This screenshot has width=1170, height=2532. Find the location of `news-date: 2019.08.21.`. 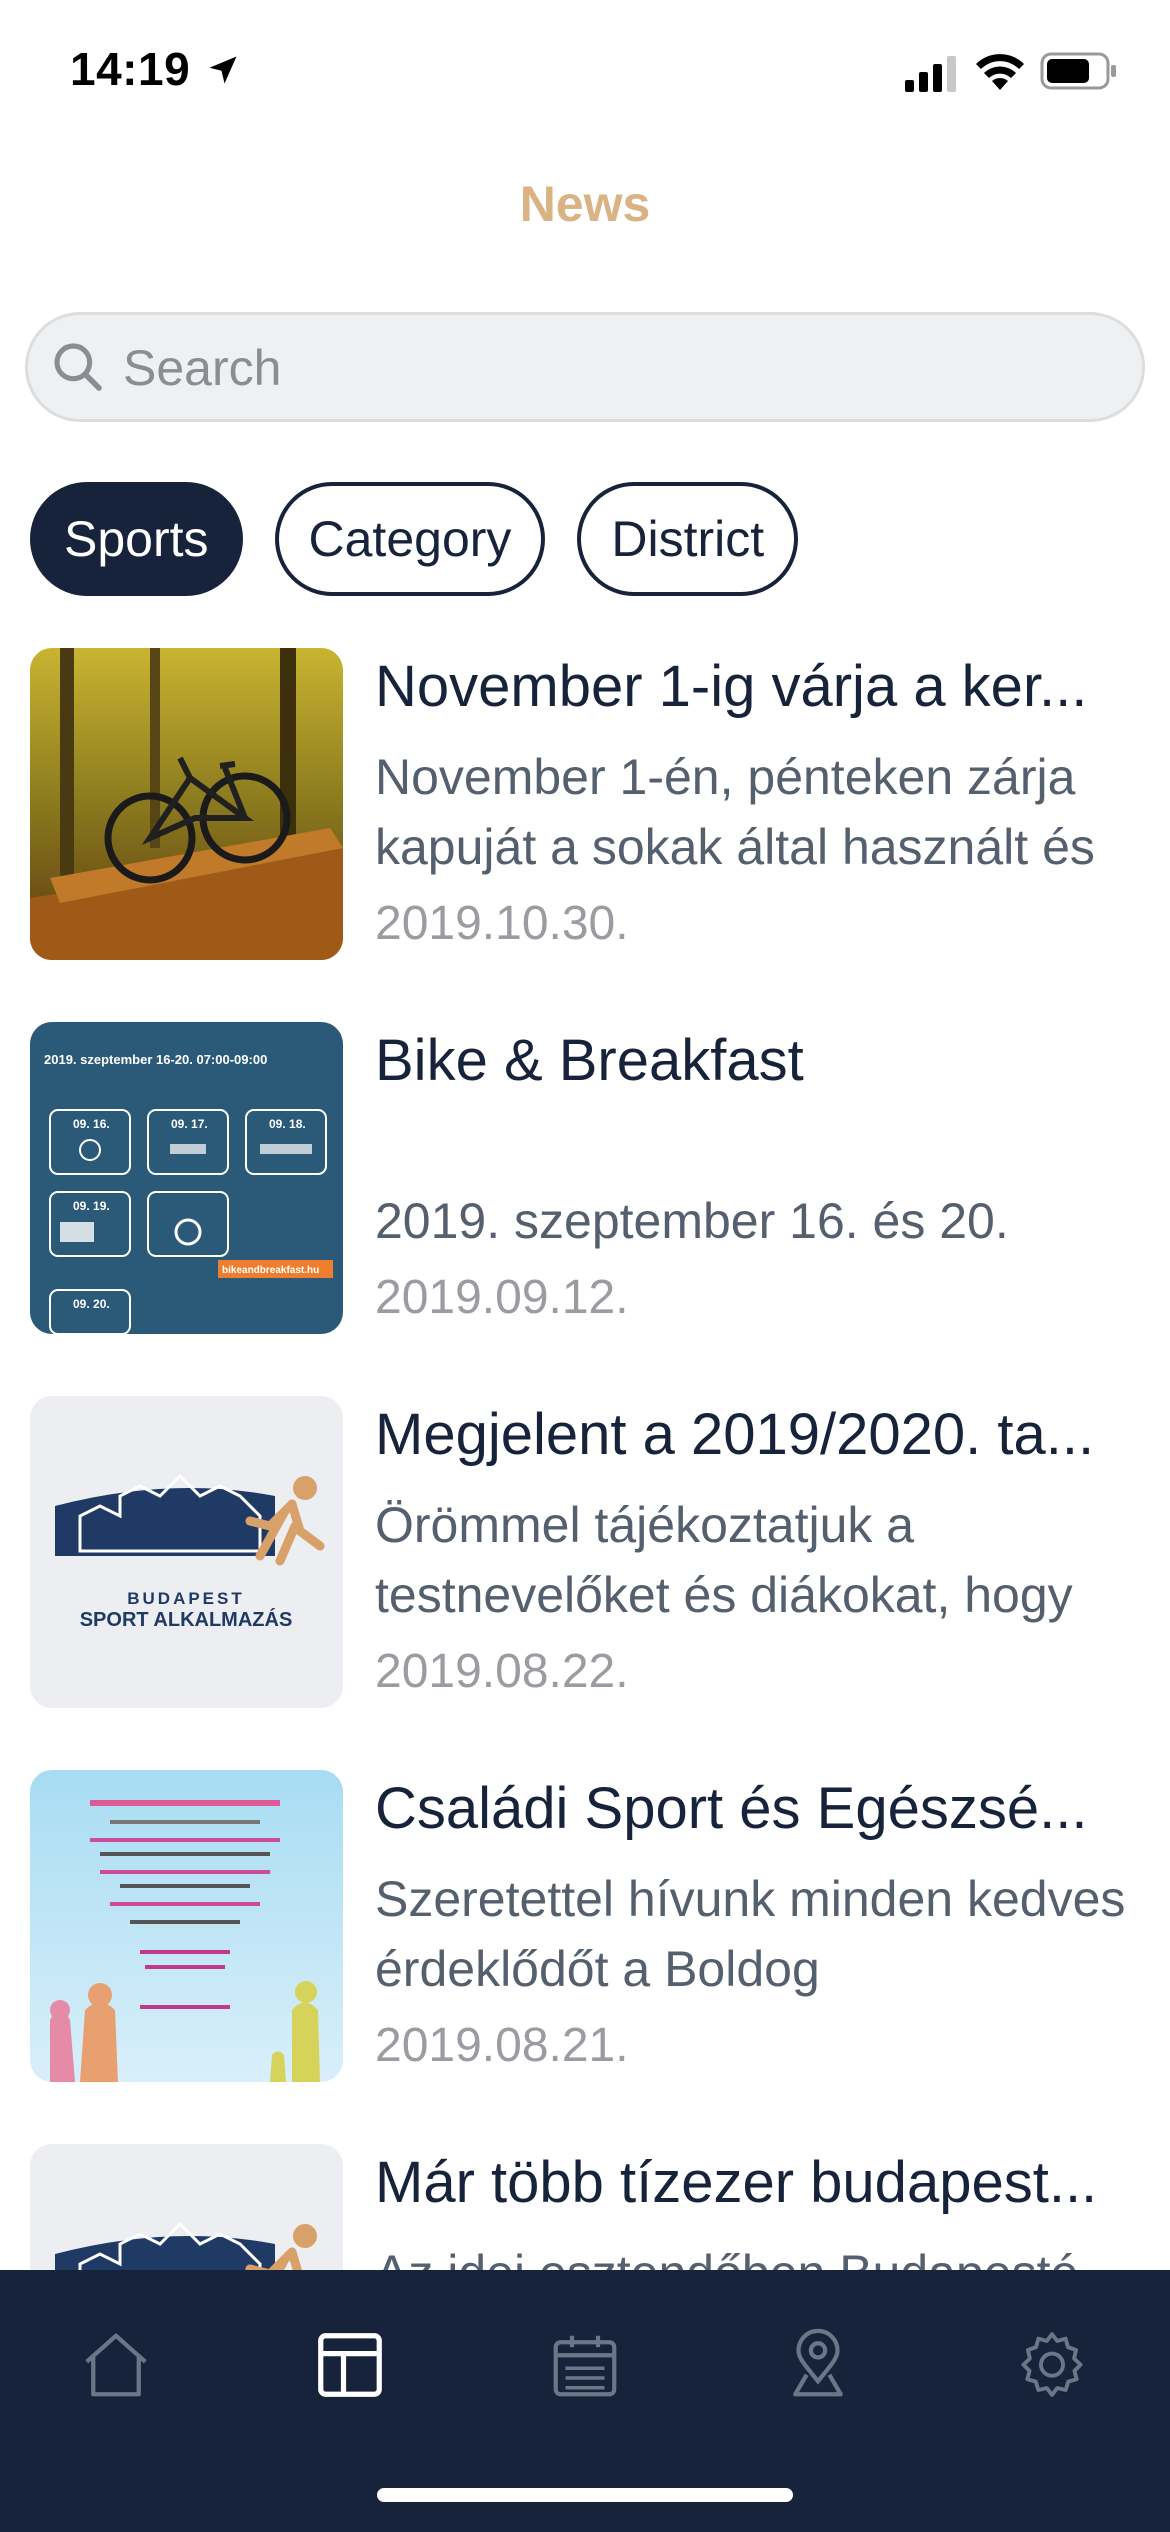

news-date: 2019.08.21. is located at coordinates (502, 2045).